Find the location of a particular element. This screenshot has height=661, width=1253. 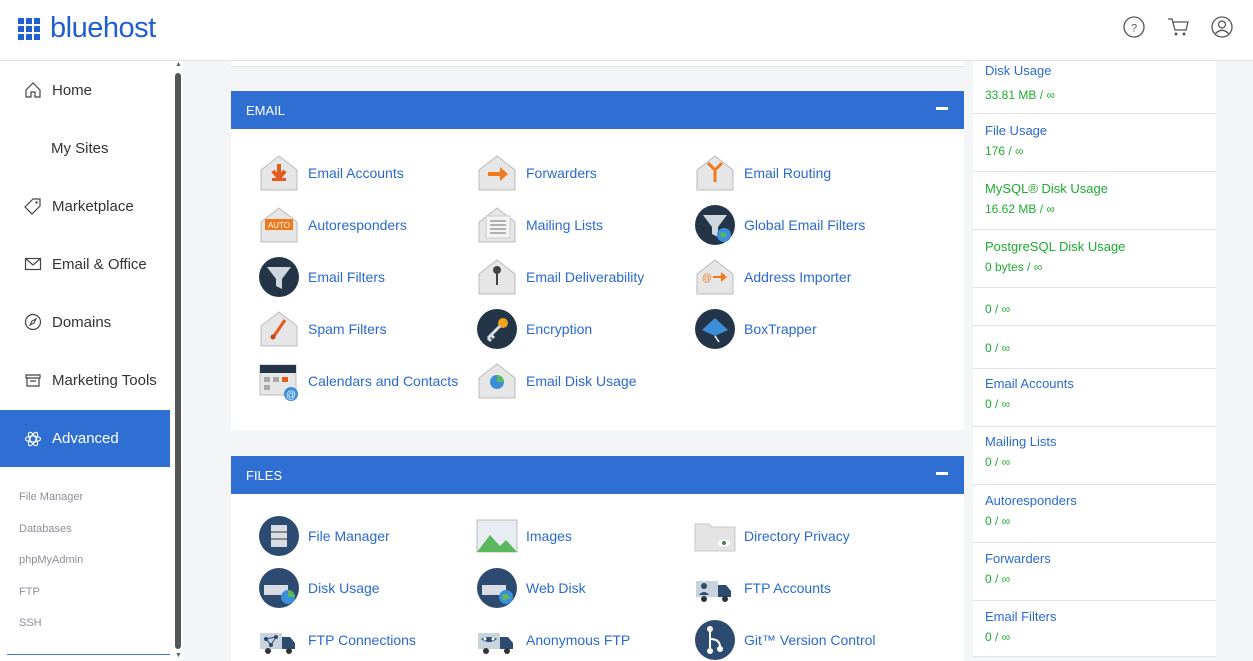

subnav-ssh: SSH is located at coordinates (30, 623).